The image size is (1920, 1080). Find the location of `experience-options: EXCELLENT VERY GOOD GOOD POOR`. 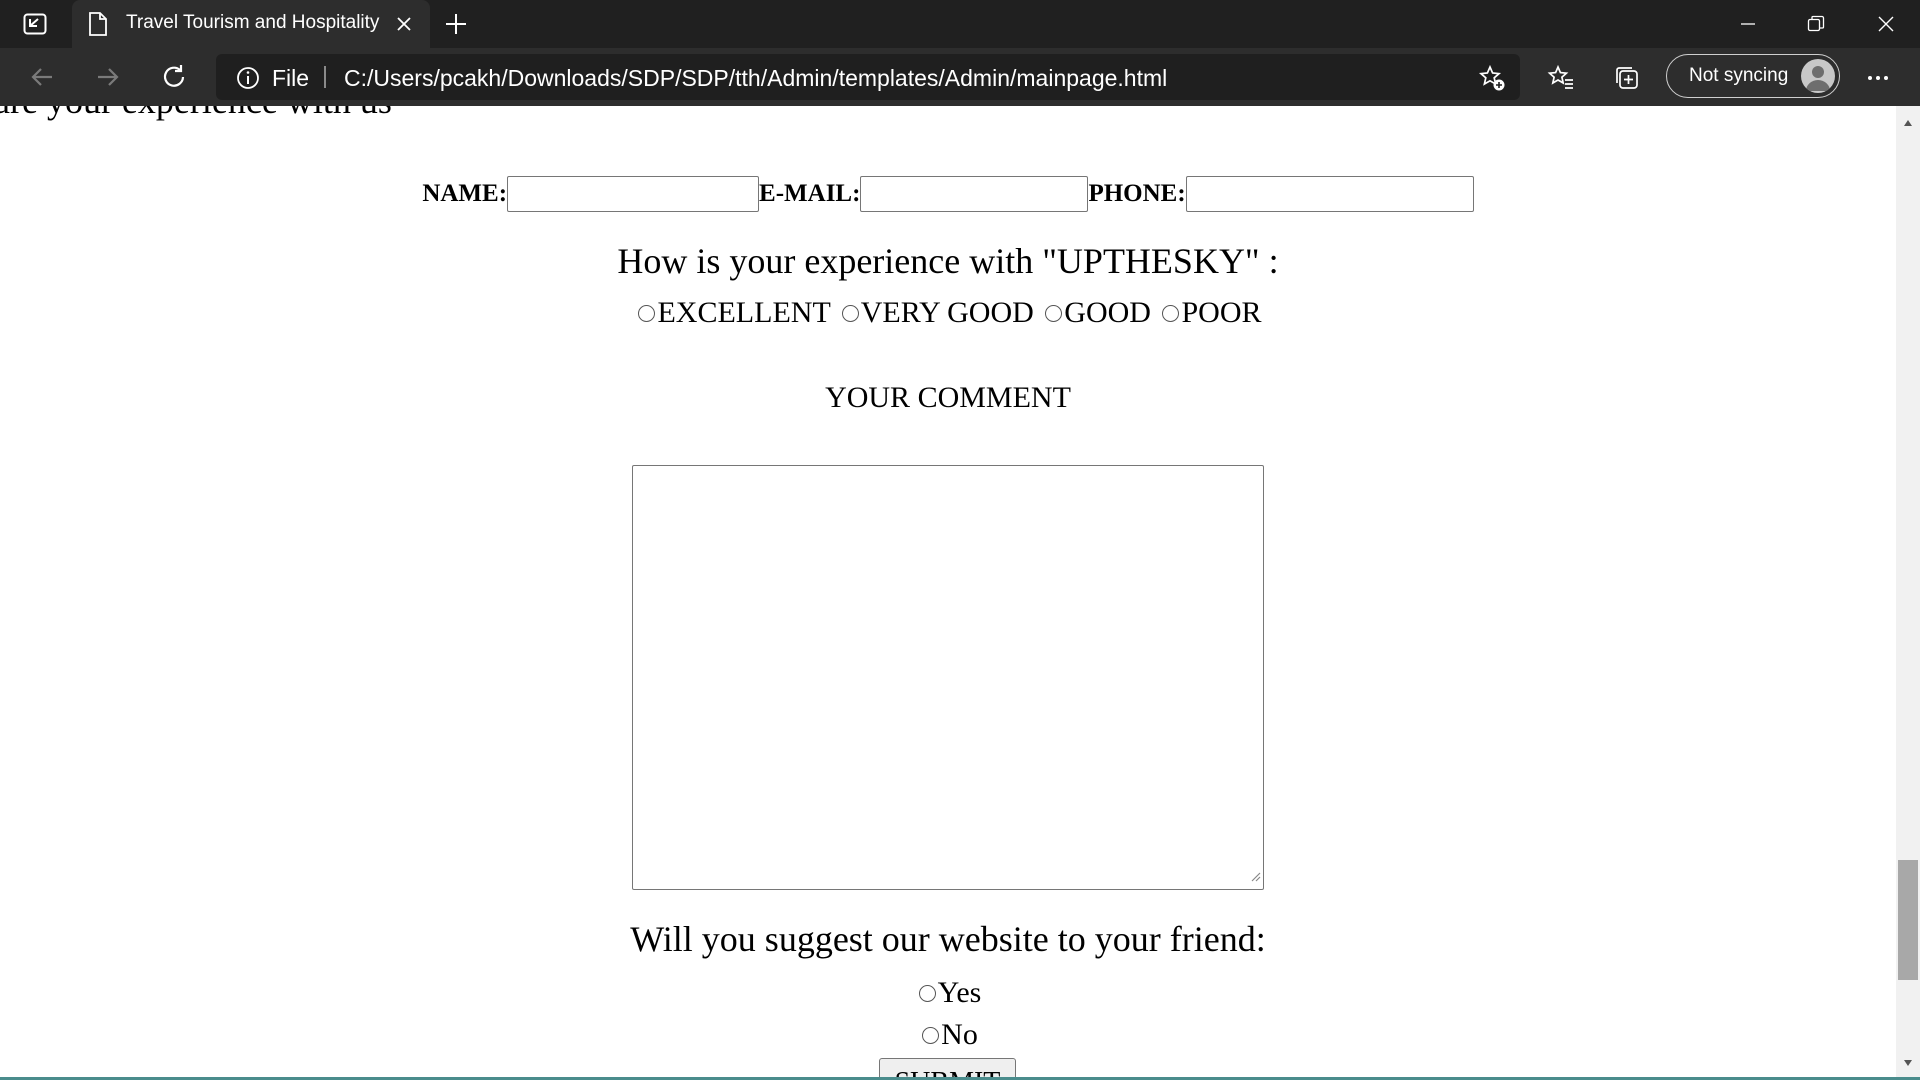

experience-options: EXCELLENT VERY GOOD GOOD POOR is located at coordinates (948, 313).